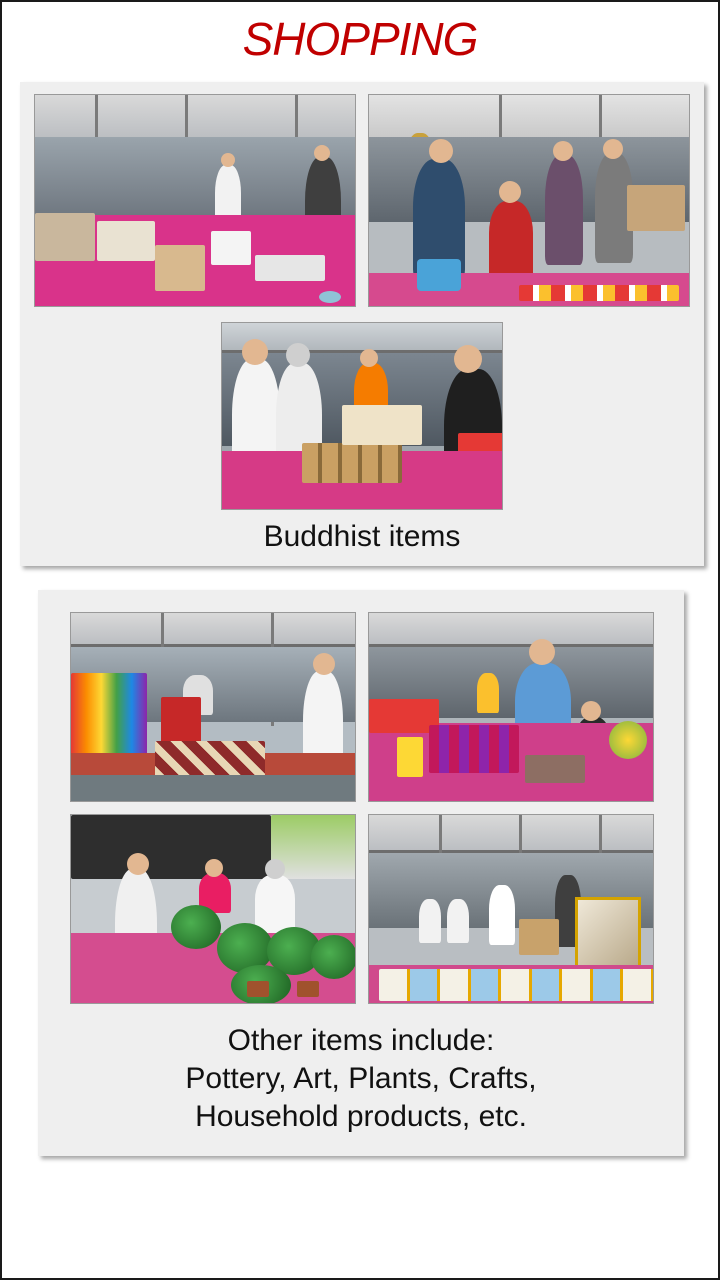  I want to click on household-products-photo, so click(511, 707).